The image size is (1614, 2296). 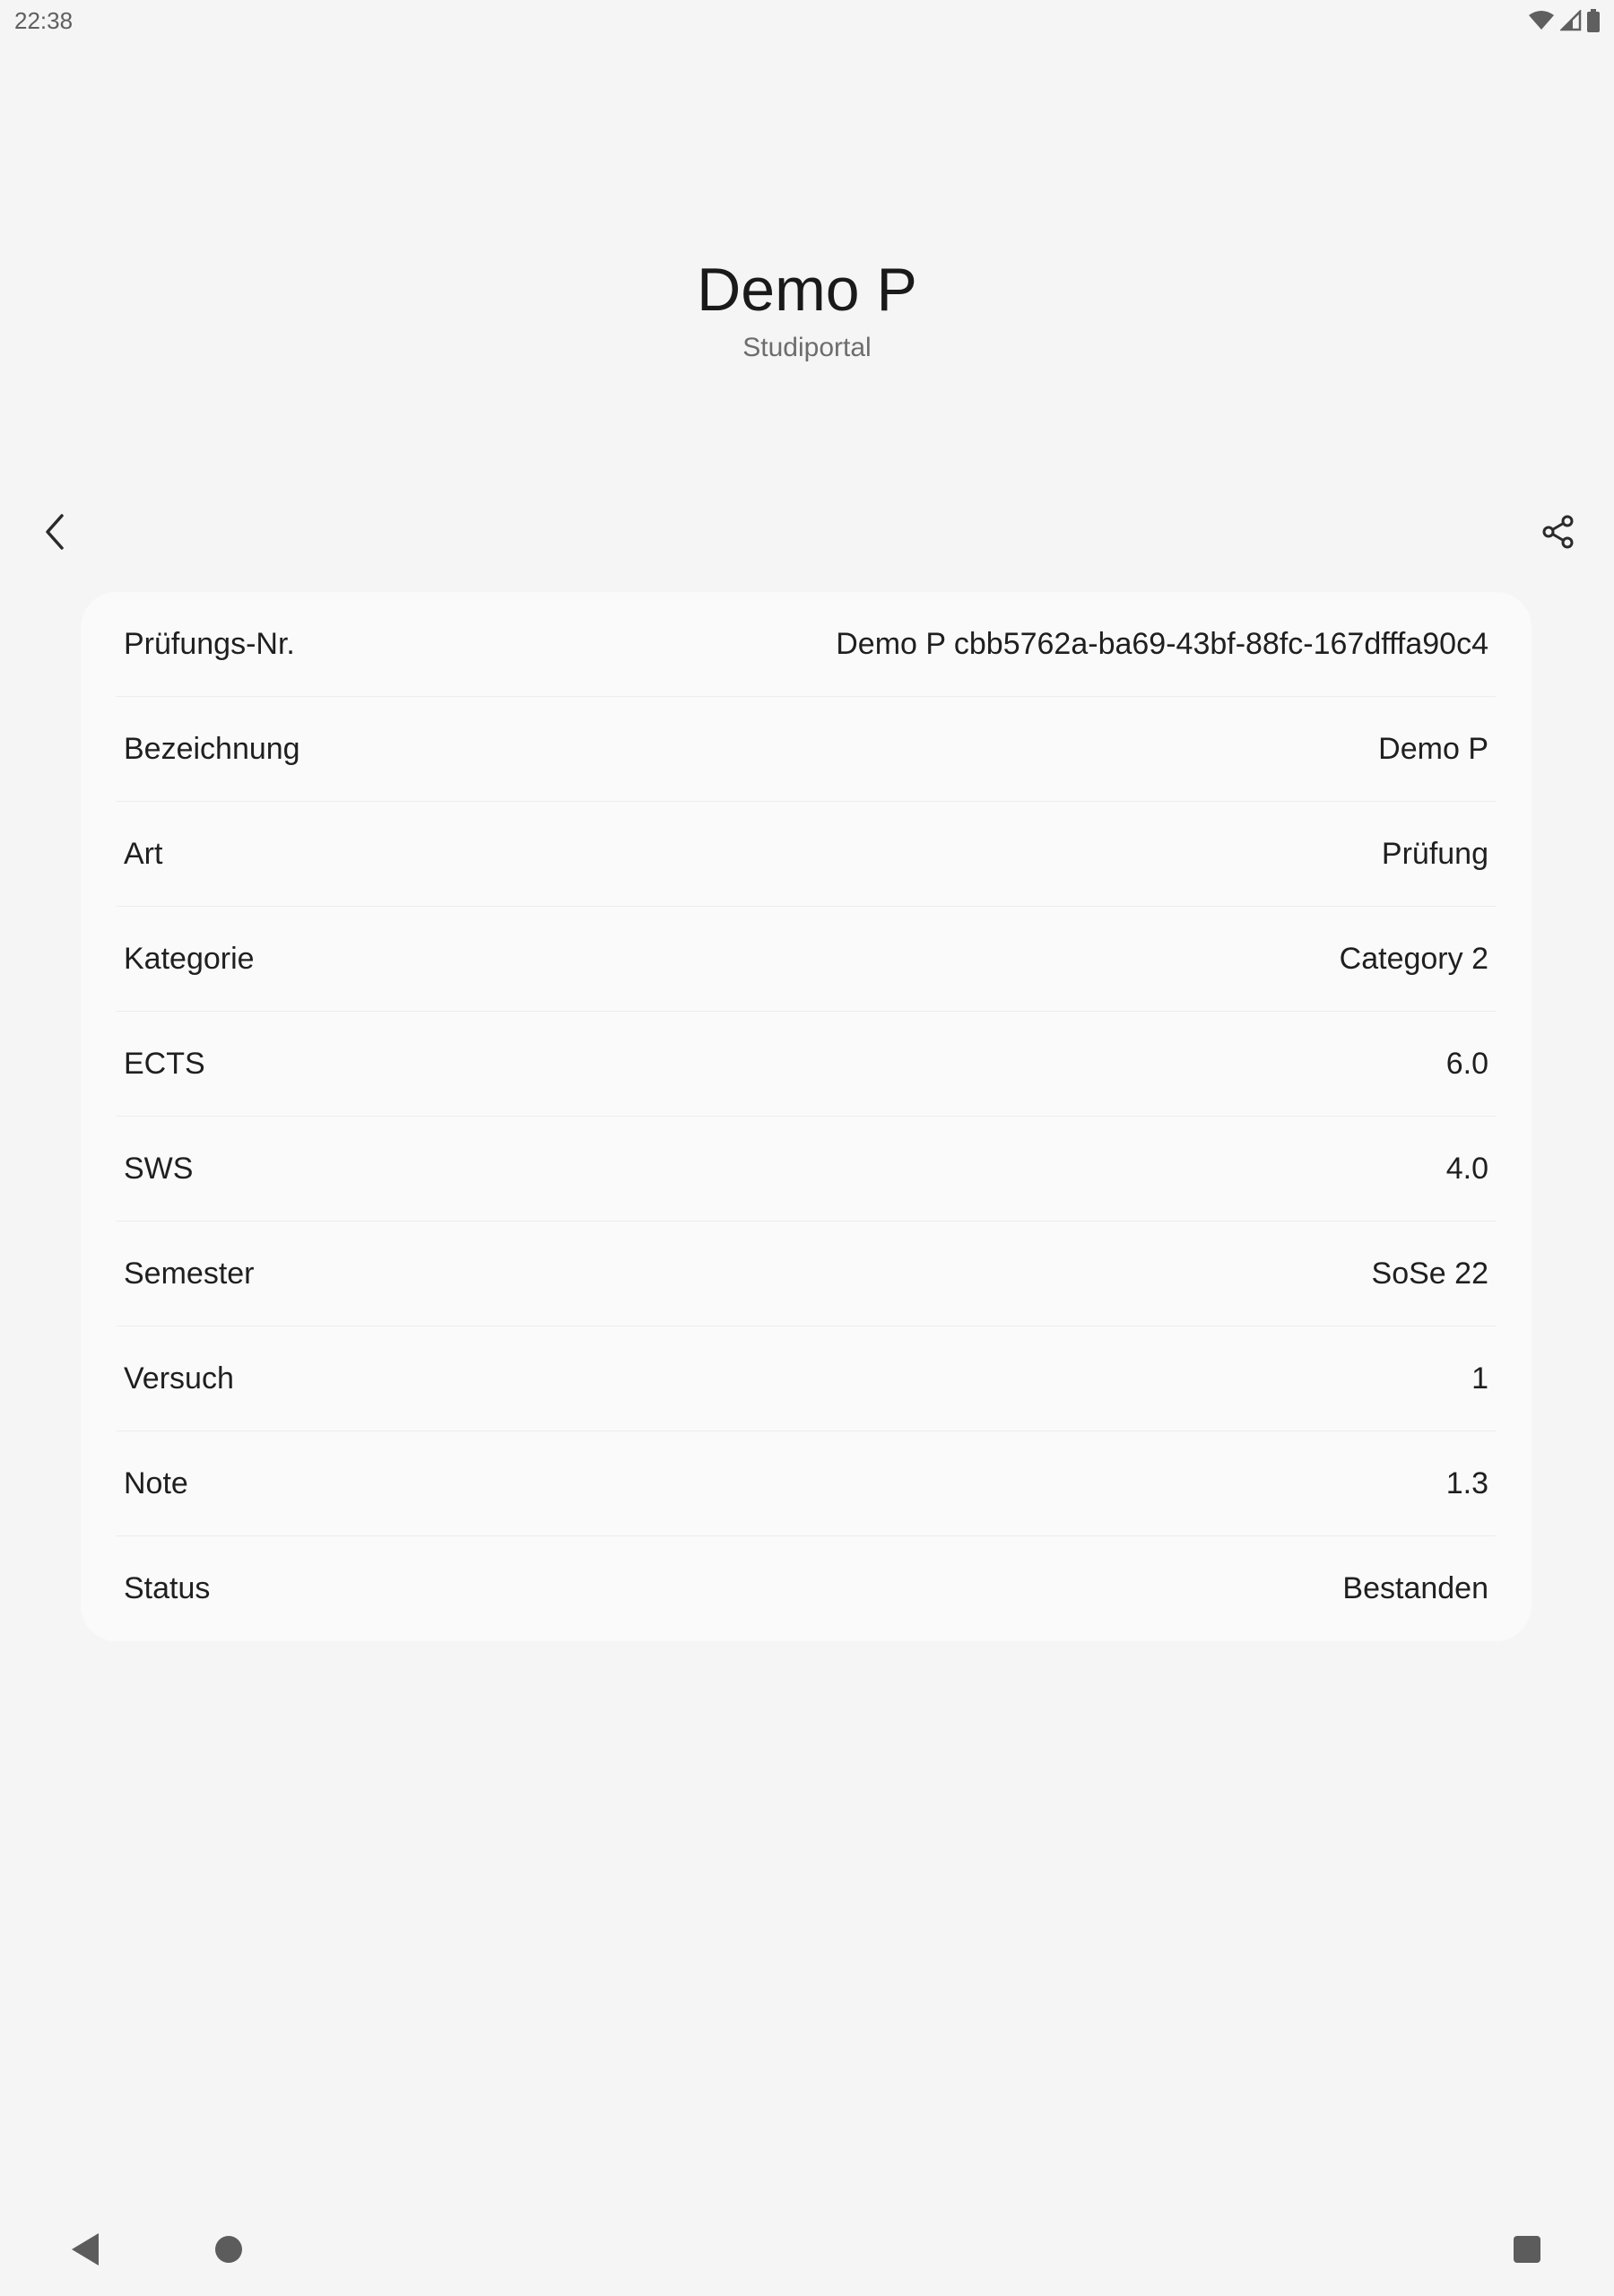 What do you see at coordinates (1466, 1063) in the screenshot?
I see `detail-value: 6.0` at bounding box center [1466, 1063].